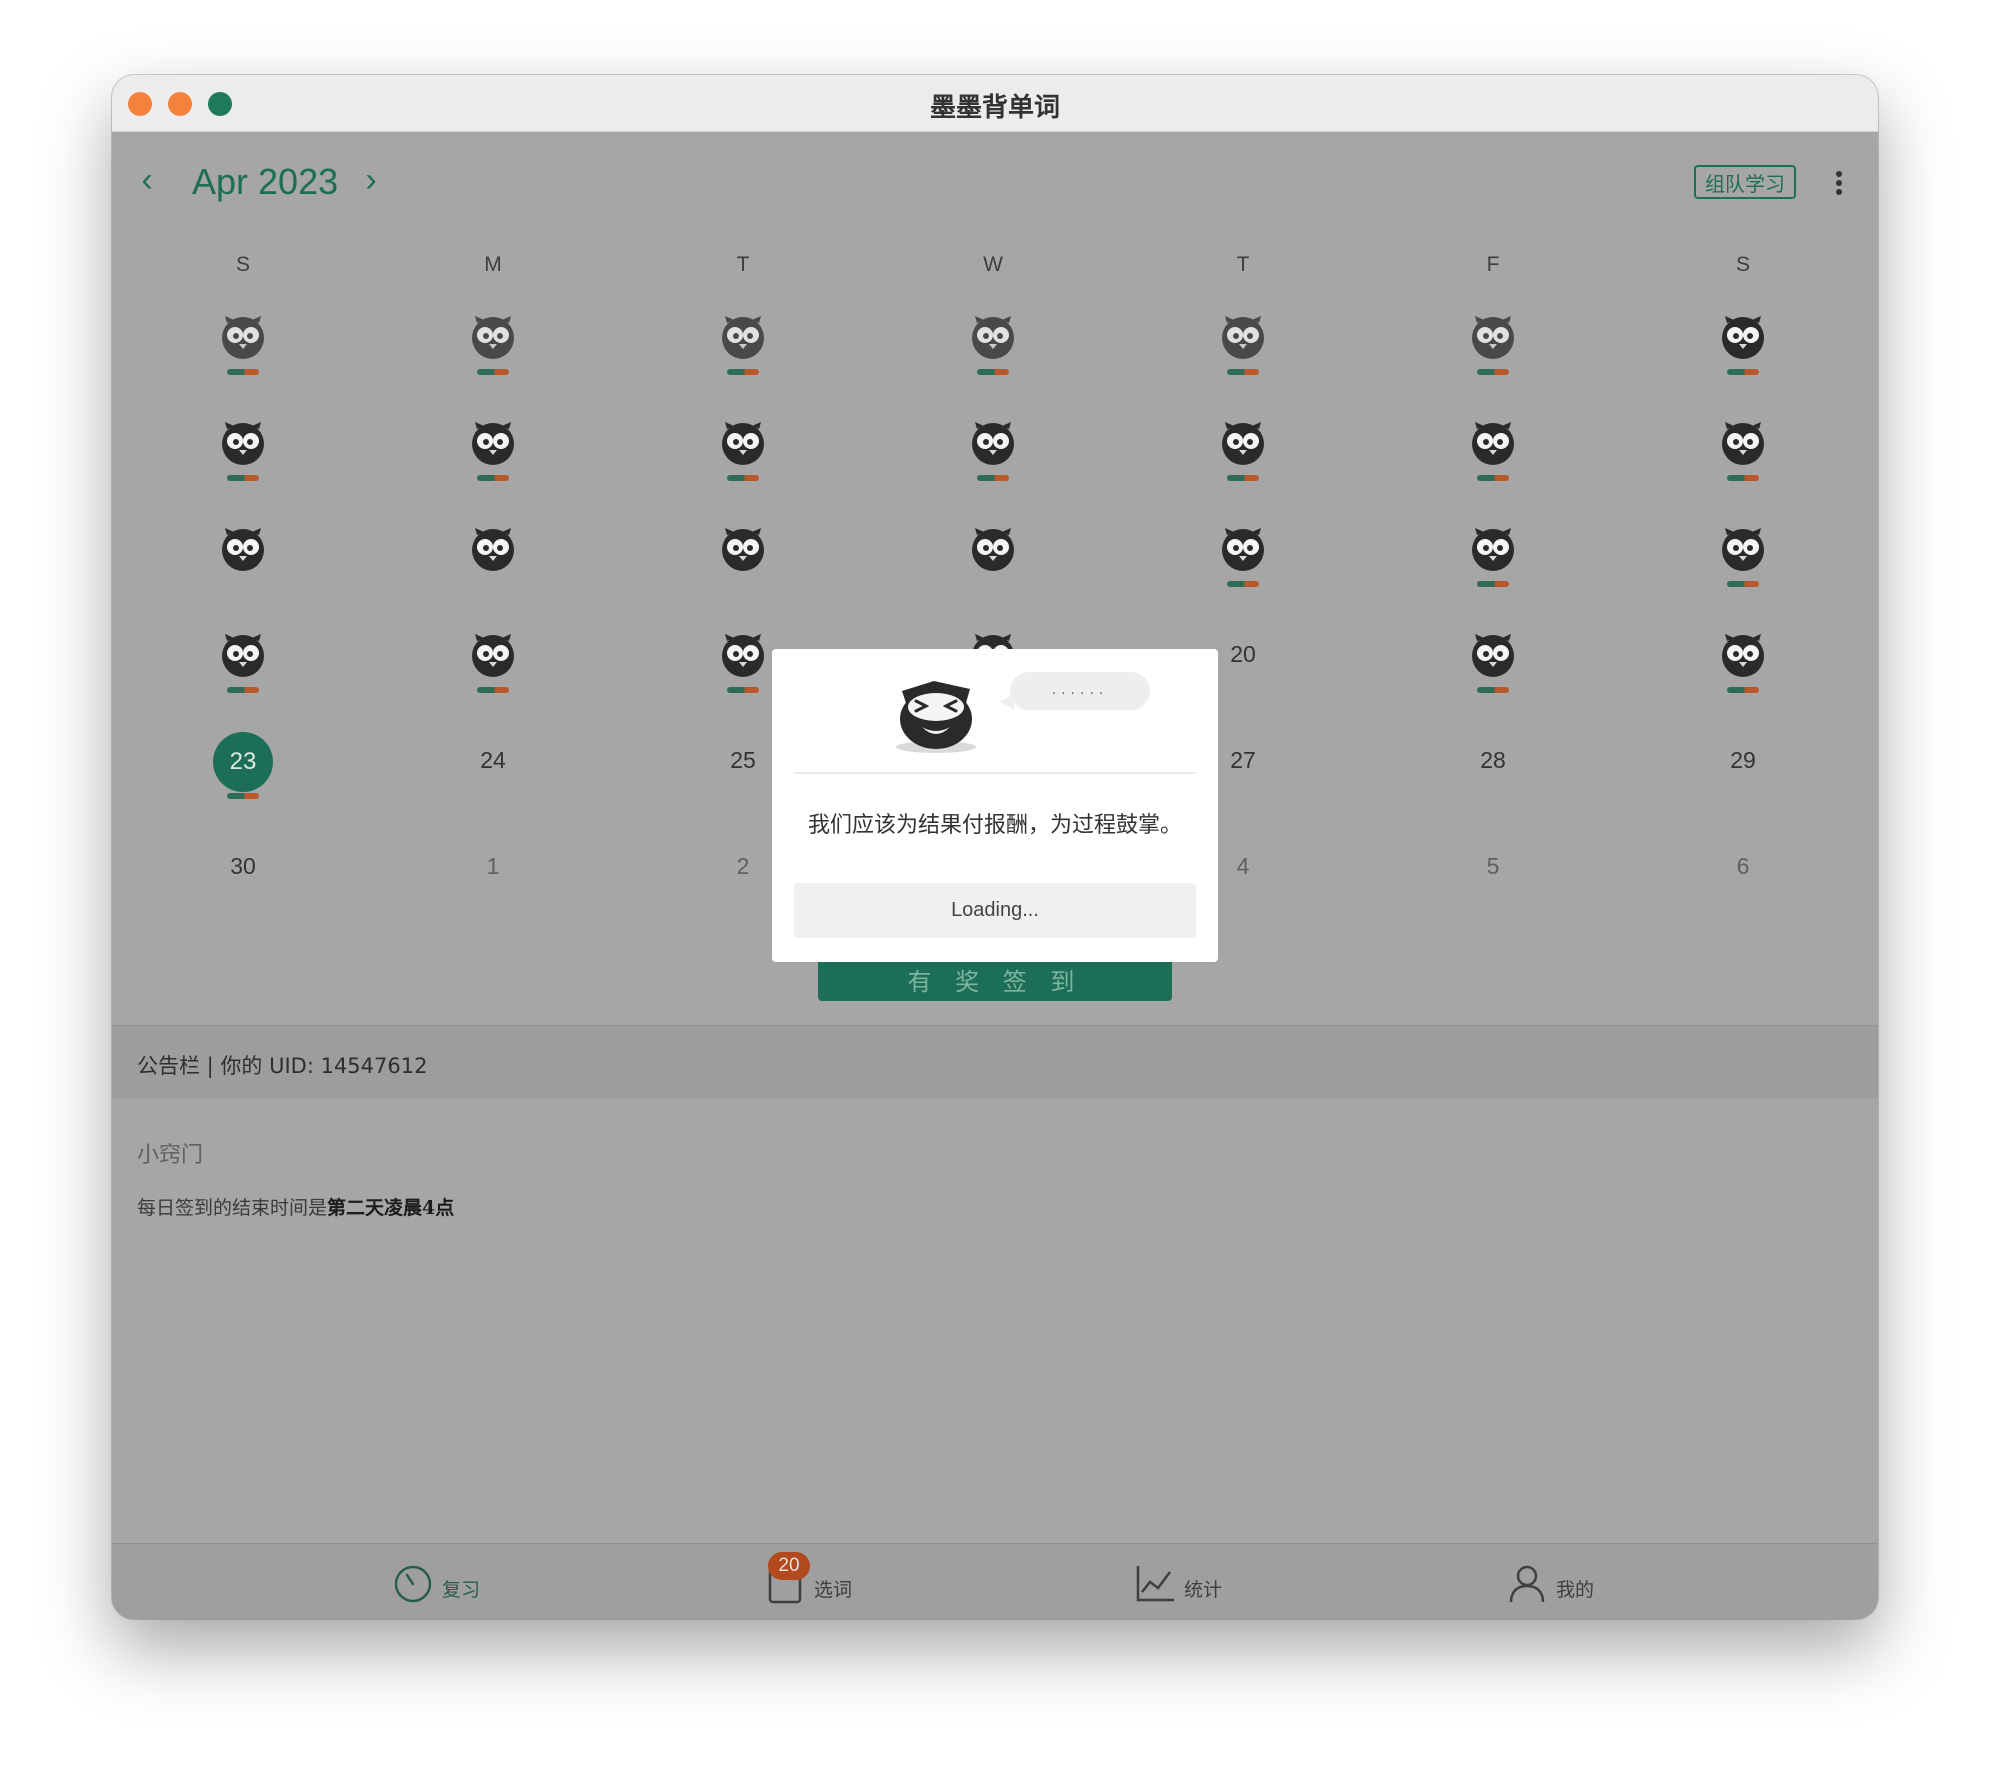  What do you see at coordinates (243, 774) in the screenshot?
I see `calendar-day-today: 23` at bounding box center [243, 774].